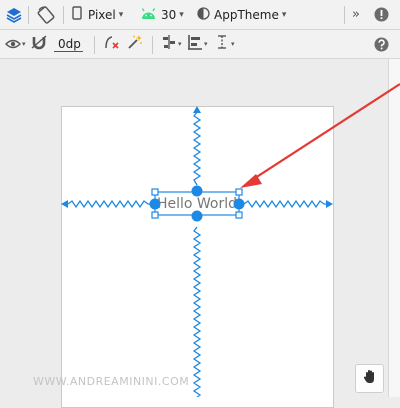  I want to click on pan-button, so click(369, 378).